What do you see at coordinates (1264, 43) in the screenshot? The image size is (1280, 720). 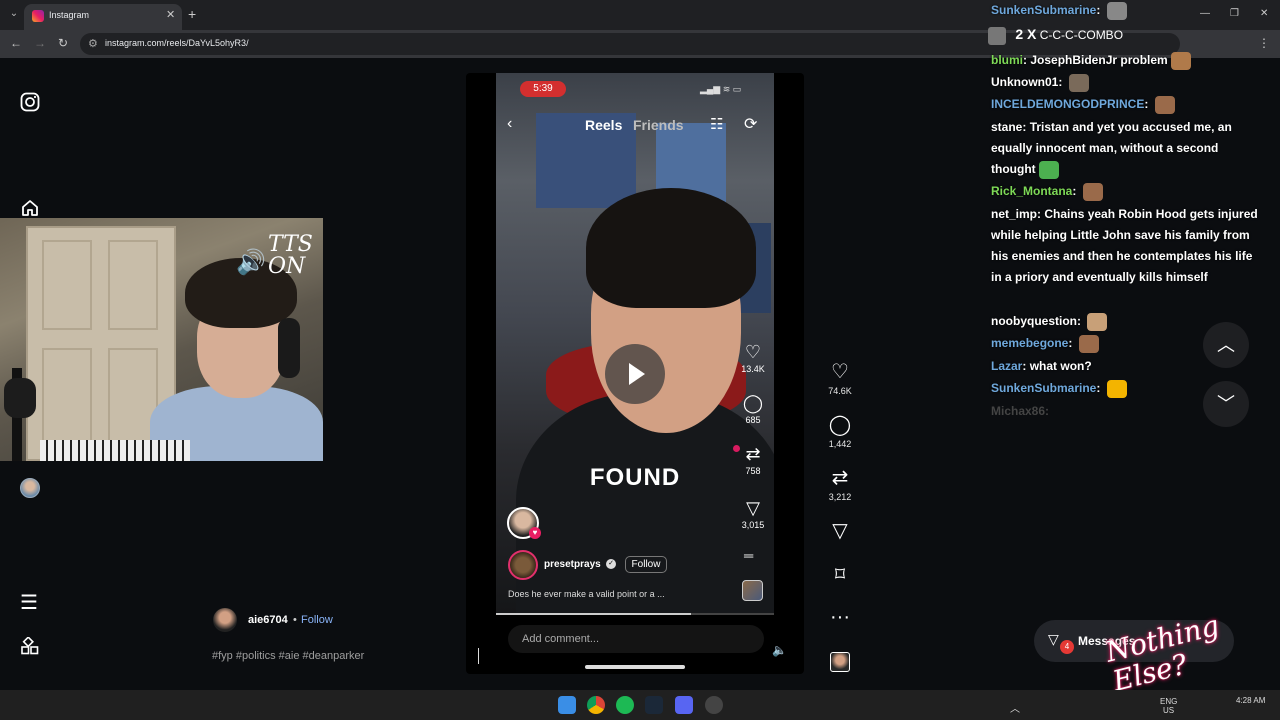 I see `browser-menu-icon: ⋮` at bounding box center [1264, 43].